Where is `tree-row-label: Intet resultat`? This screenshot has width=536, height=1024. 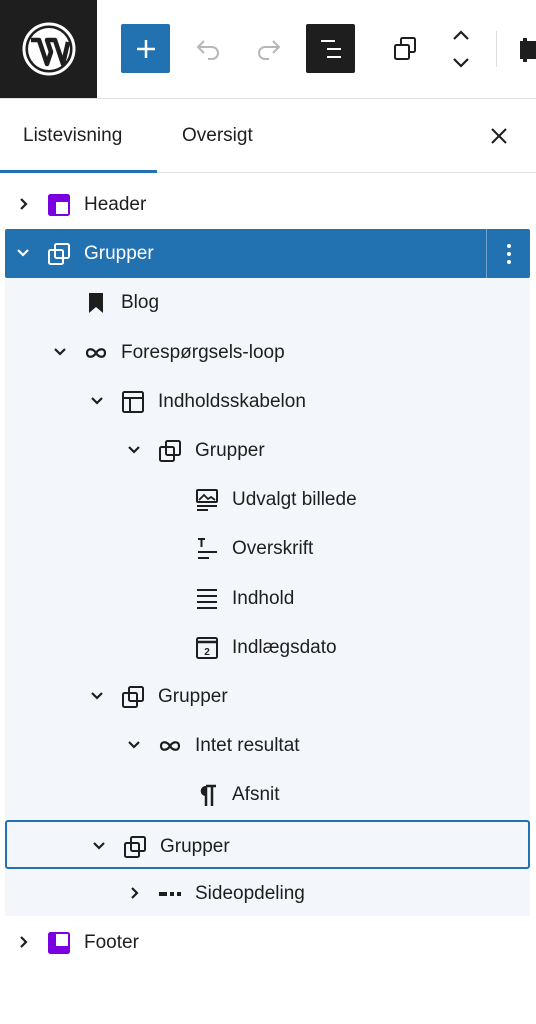
tree-row-label: Intet resultat is located at coordinates (247, 746).